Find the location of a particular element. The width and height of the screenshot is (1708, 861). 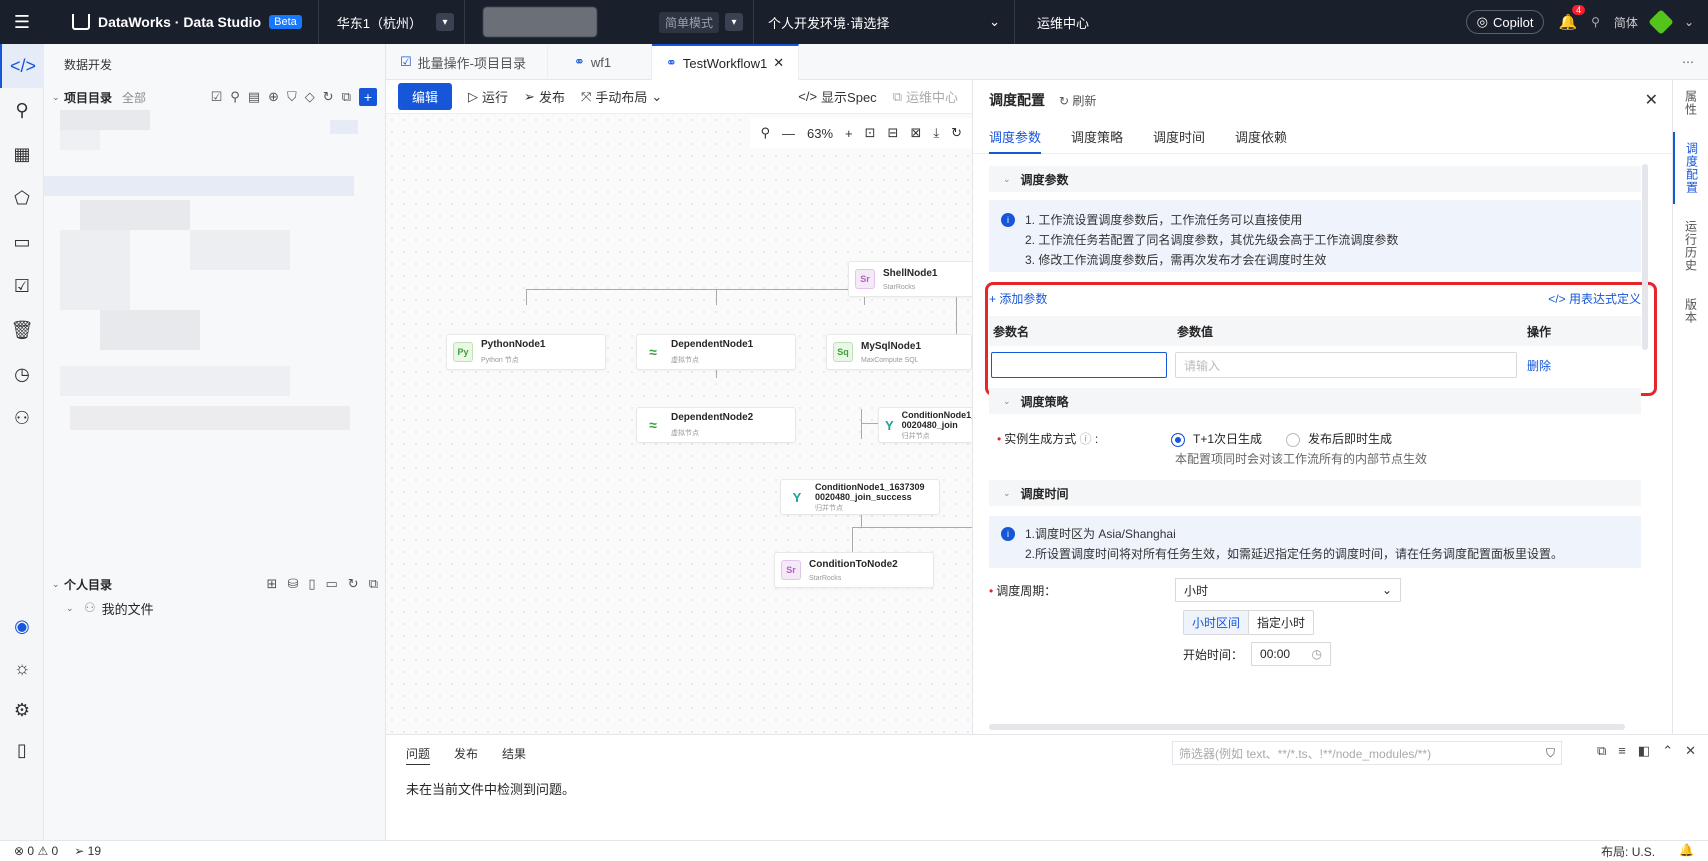

cycle-select: 小时 ⌄ is located at coordinates (1288, 590).